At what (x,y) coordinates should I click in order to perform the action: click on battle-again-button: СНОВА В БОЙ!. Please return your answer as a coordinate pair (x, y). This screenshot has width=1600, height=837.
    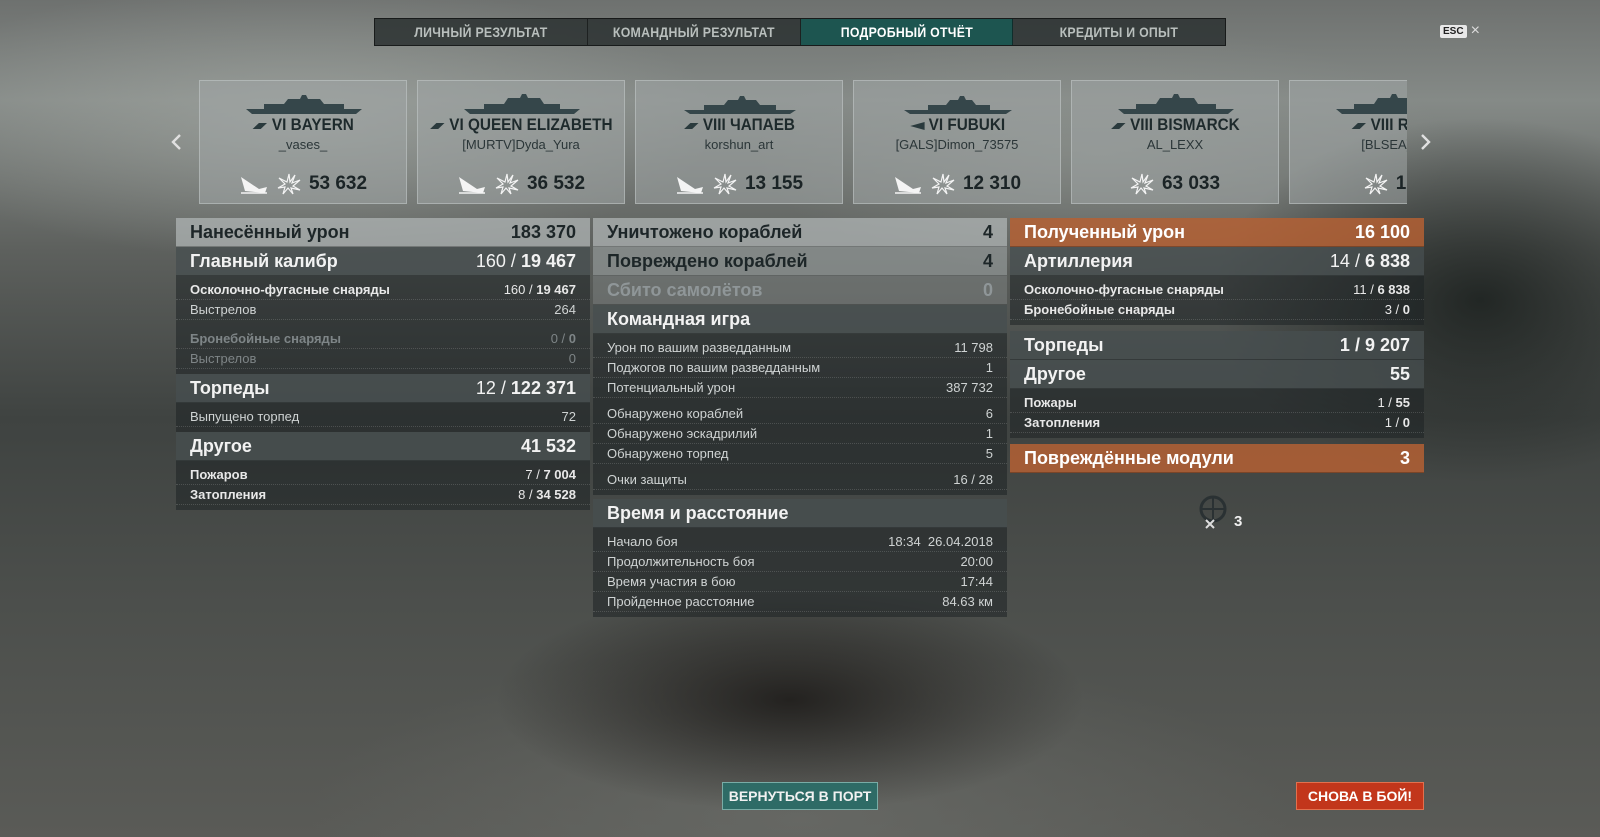
    Looking at the image, I should click on (1360, 796).